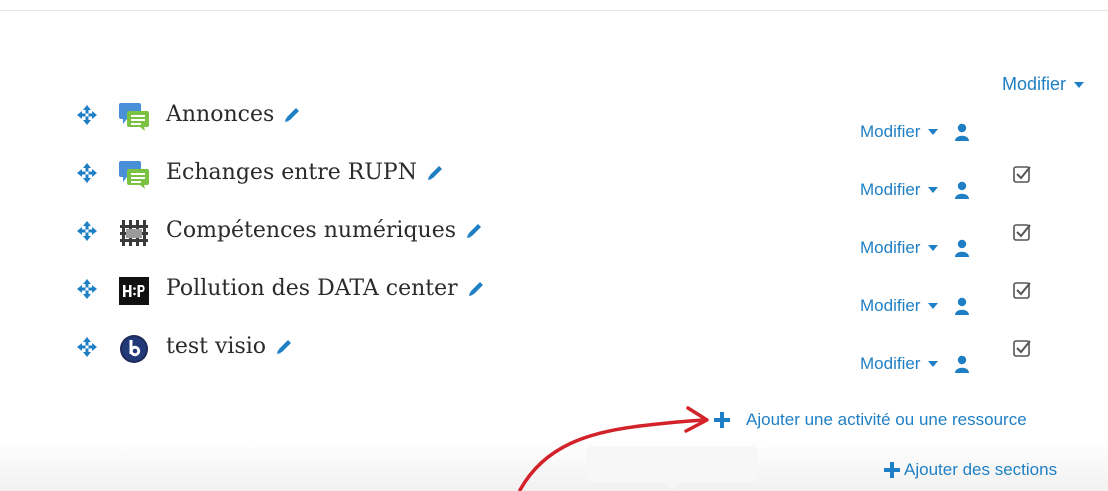 The height and width of the screenshot is (491, 1108). Describe the element at coordinates (312, 288) in the screenshot. I see `activity-name: Pollution des DATA center` at that location.